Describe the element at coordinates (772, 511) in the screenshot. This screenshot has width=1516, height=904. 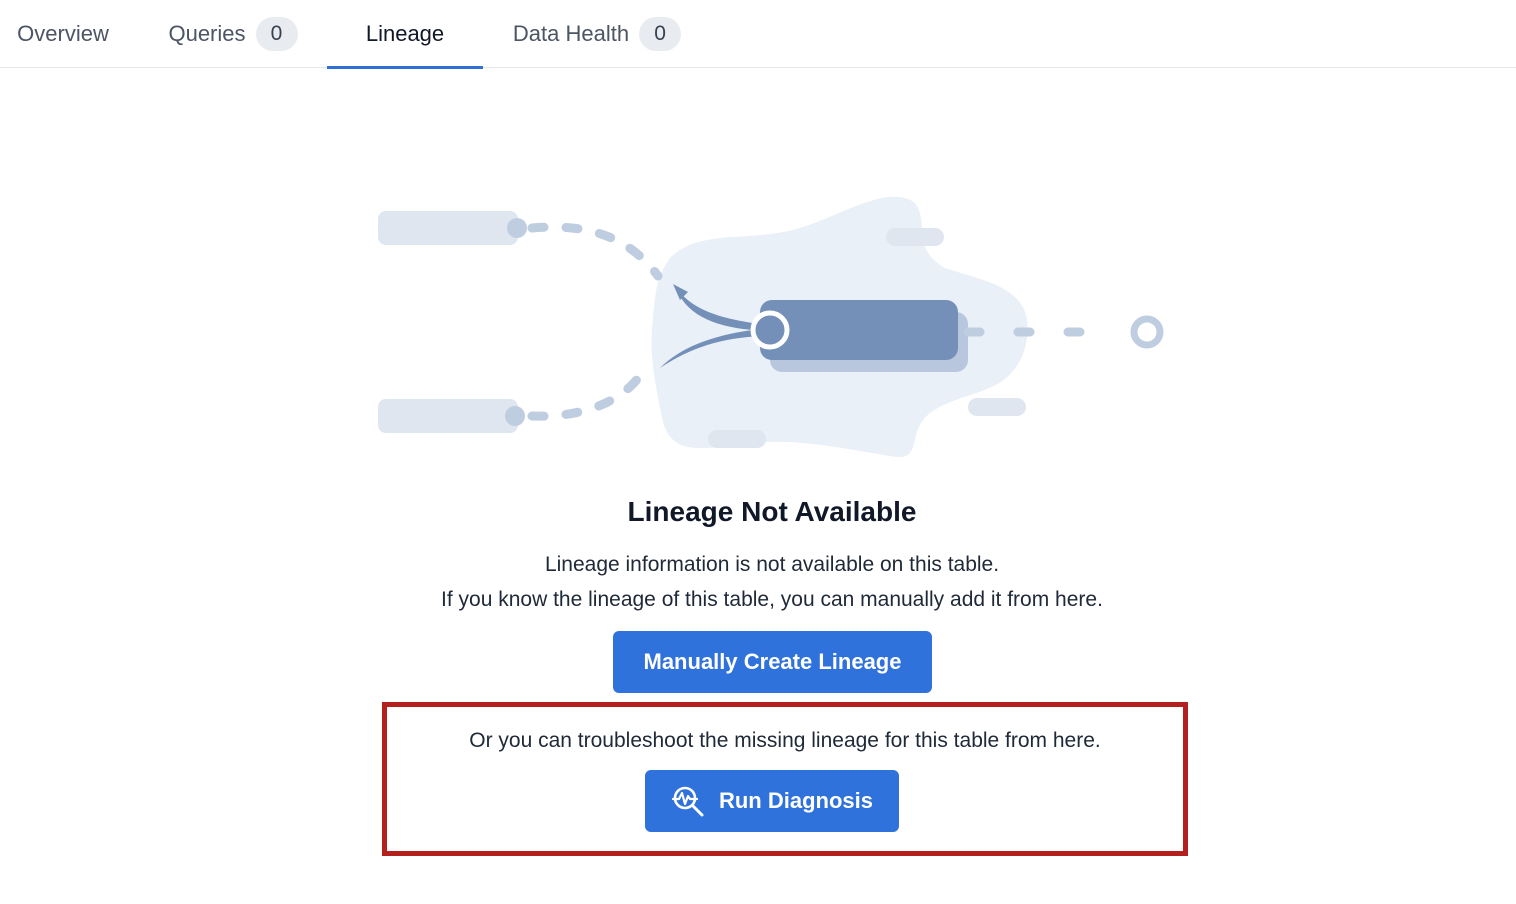
I see `empty-state-title: Lineage Not Available` at that location.